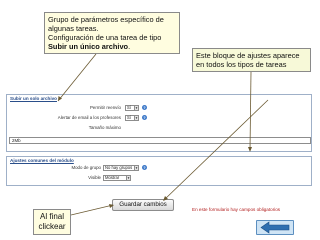 Image resolution: width=320 pixels, height=240 pixels. I want to click on select-email-alert-value: Sí, so click(129, 117).